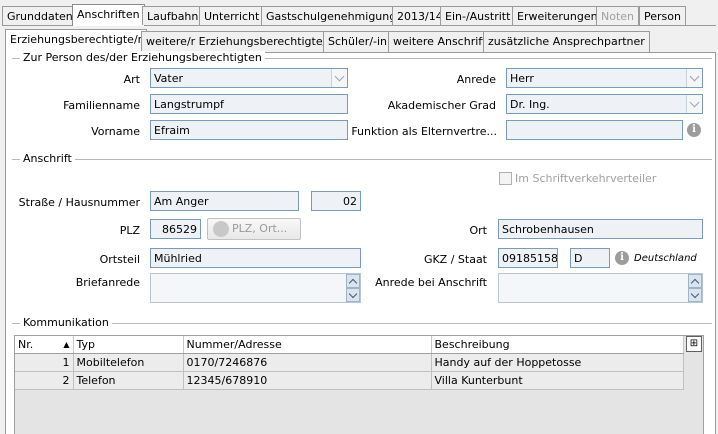 The height and width of the screenshot is (434, 718). Describe the element at coordinates (441, 105) in the screenshot. I see `akademischer-grad-label: Akademischer Grad` at that location.